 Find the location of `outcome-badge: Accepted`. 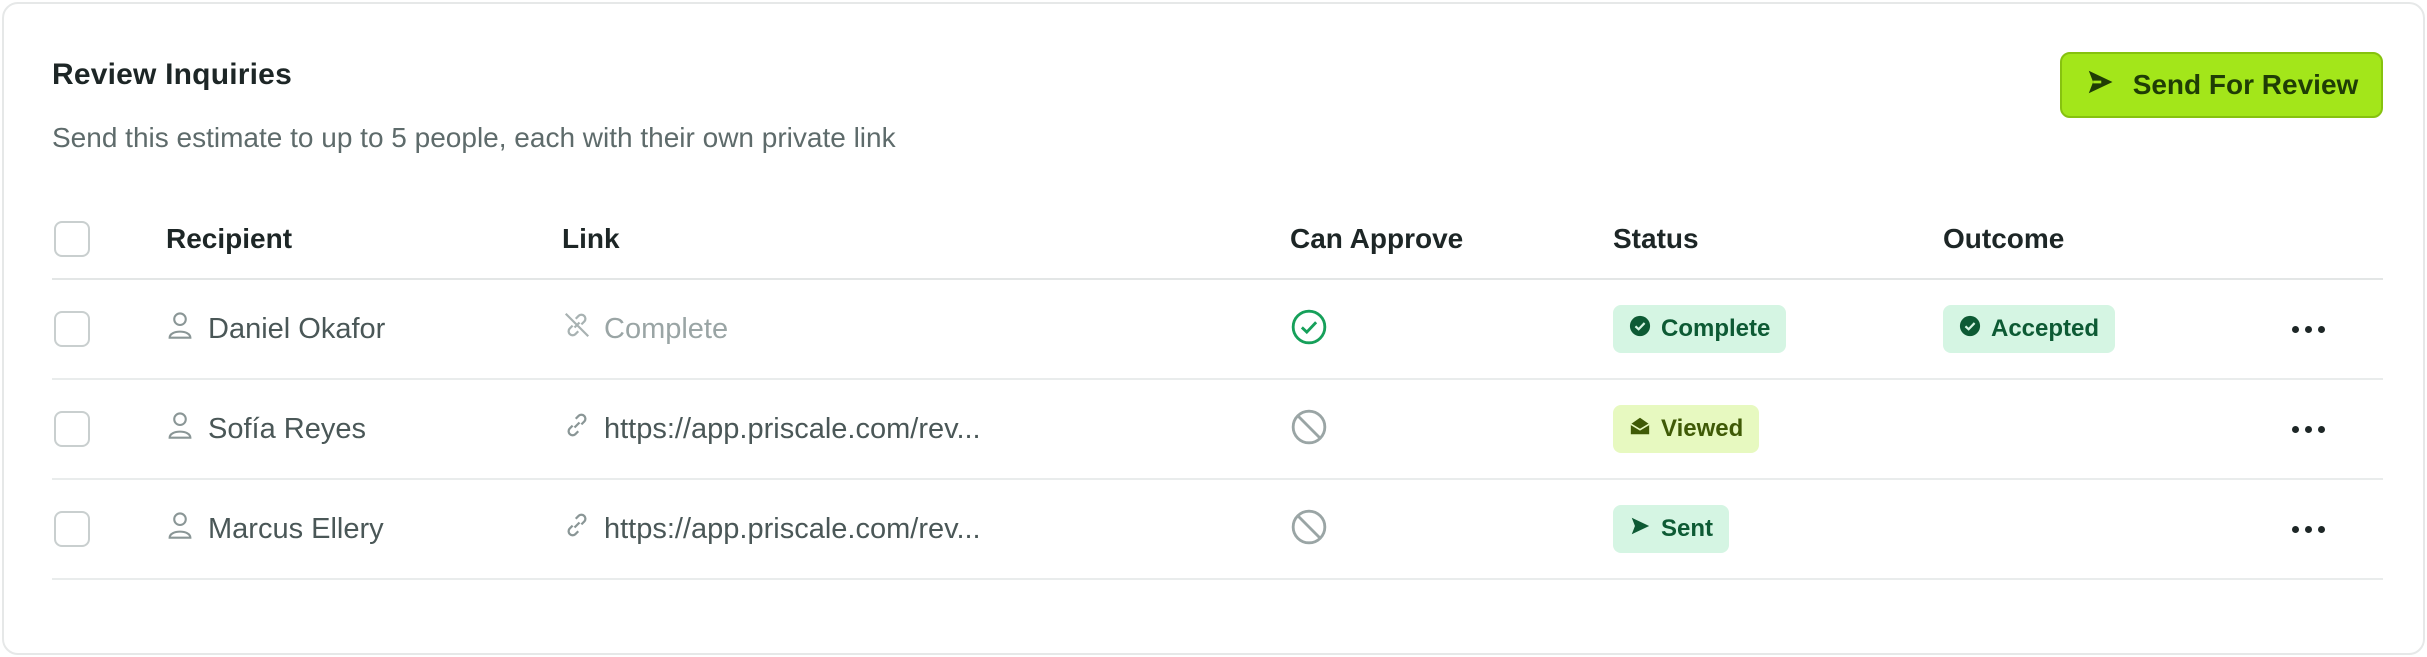

outcome-badge: Accepted is located at coordinates (2029, 329).